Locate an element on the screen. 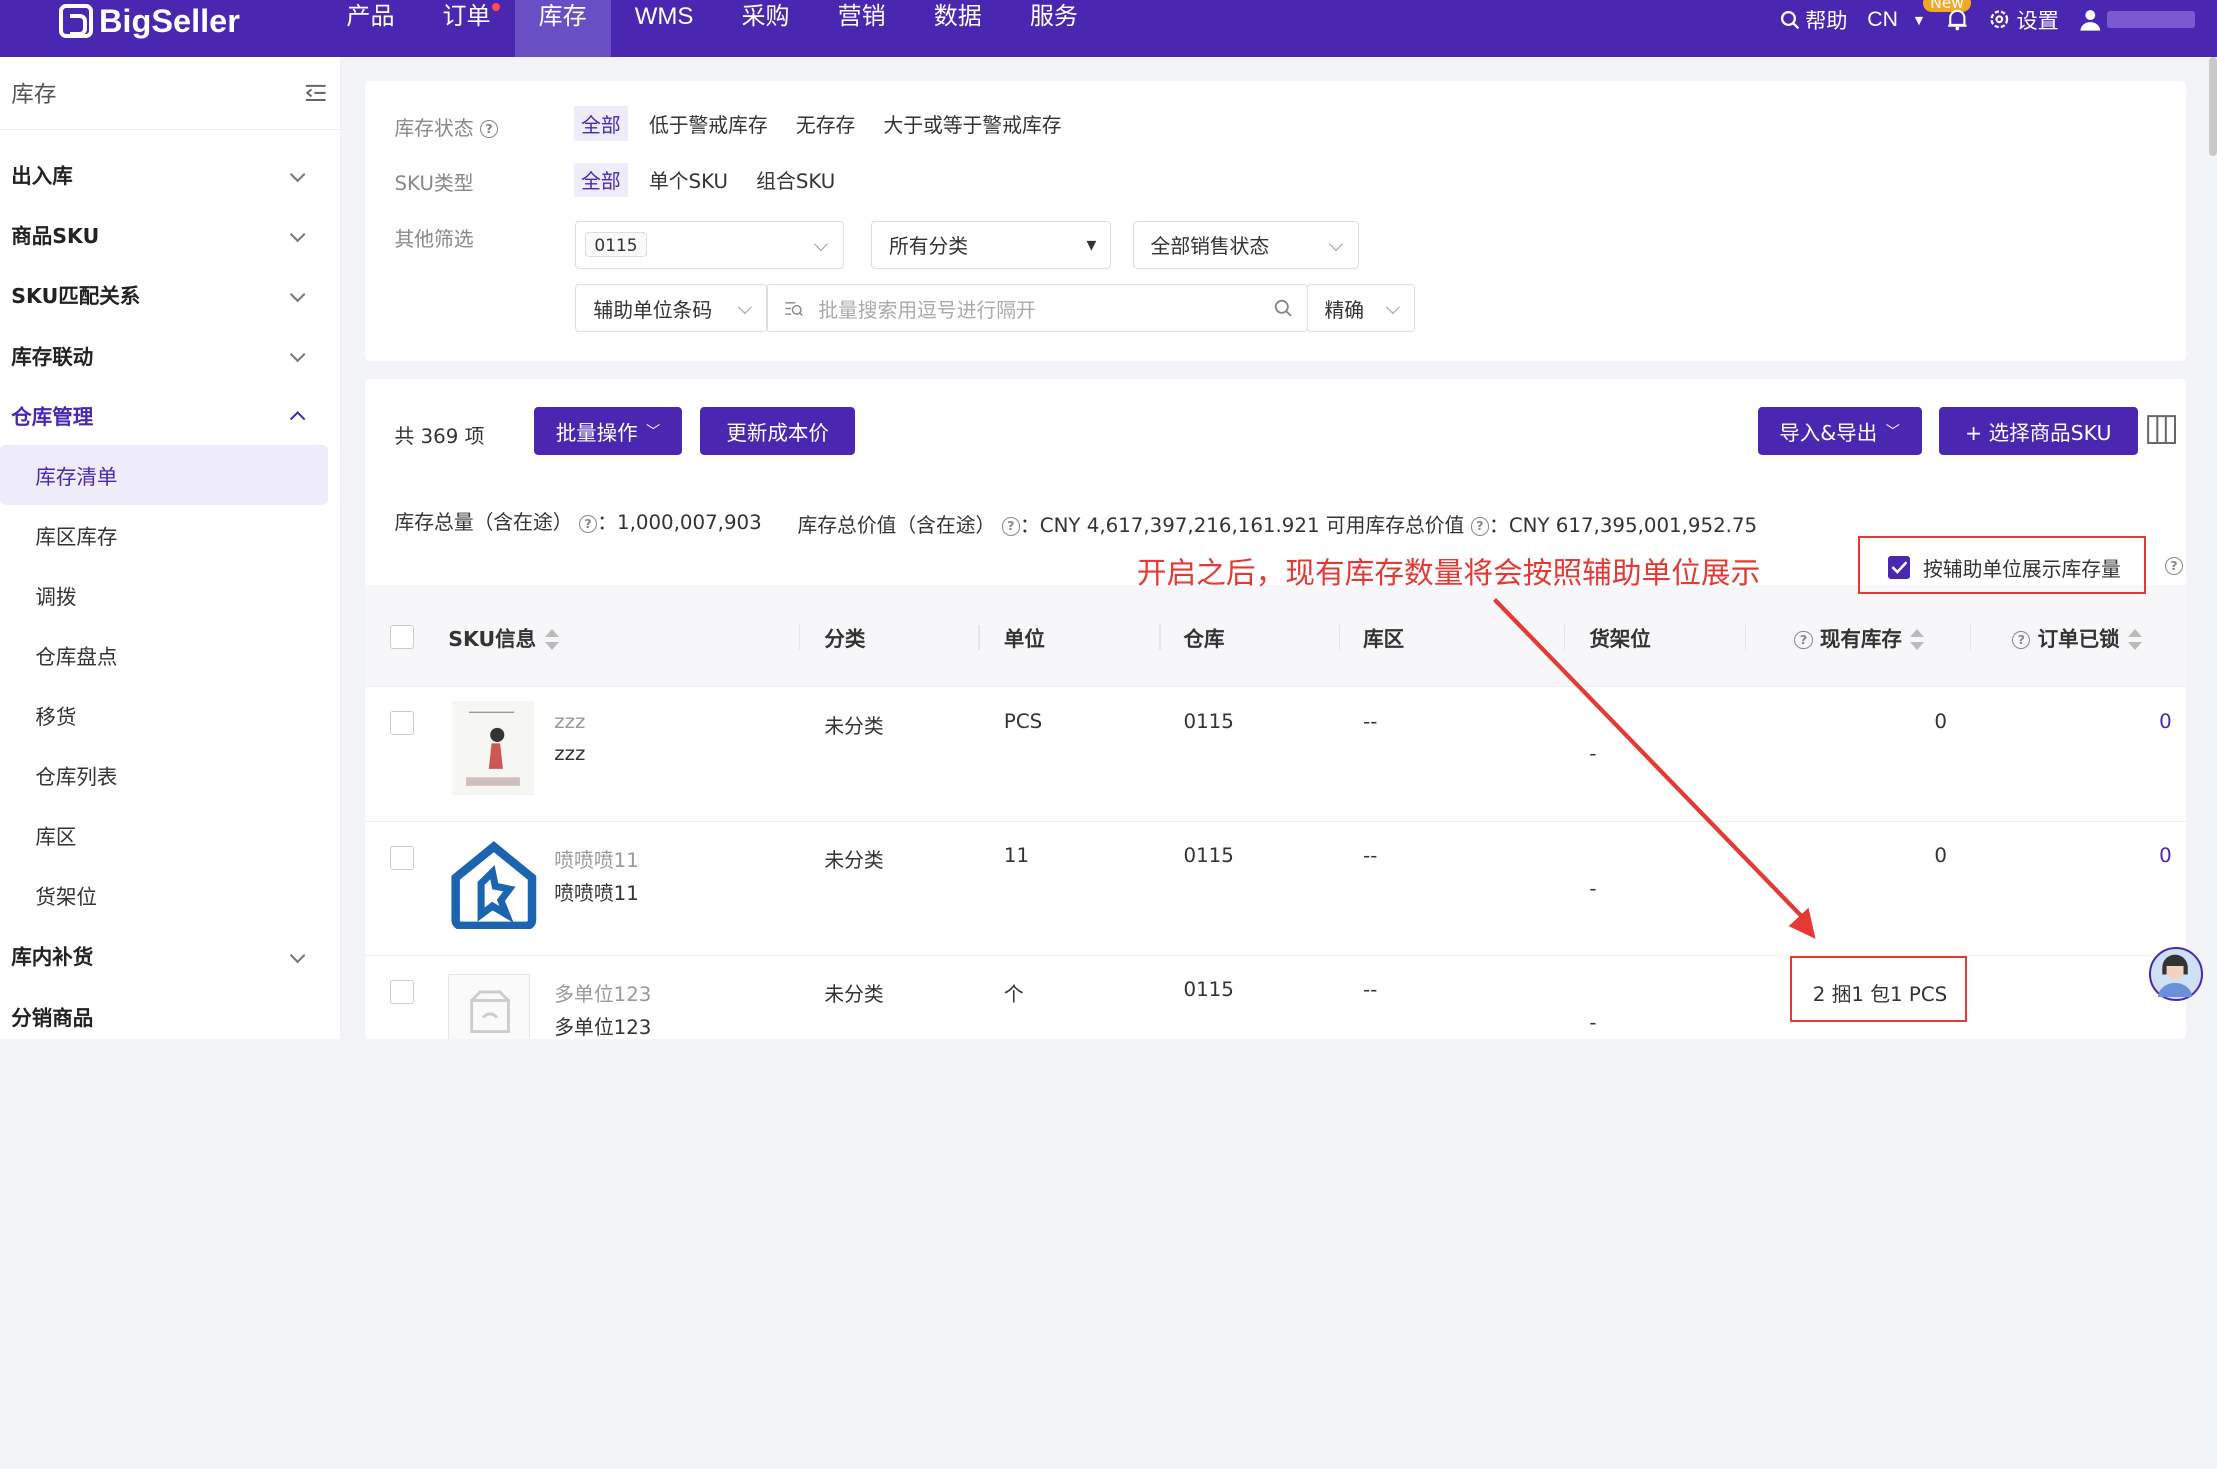  th-order-locked: ? 订单已锁 is located at coordinates (2077, 637).